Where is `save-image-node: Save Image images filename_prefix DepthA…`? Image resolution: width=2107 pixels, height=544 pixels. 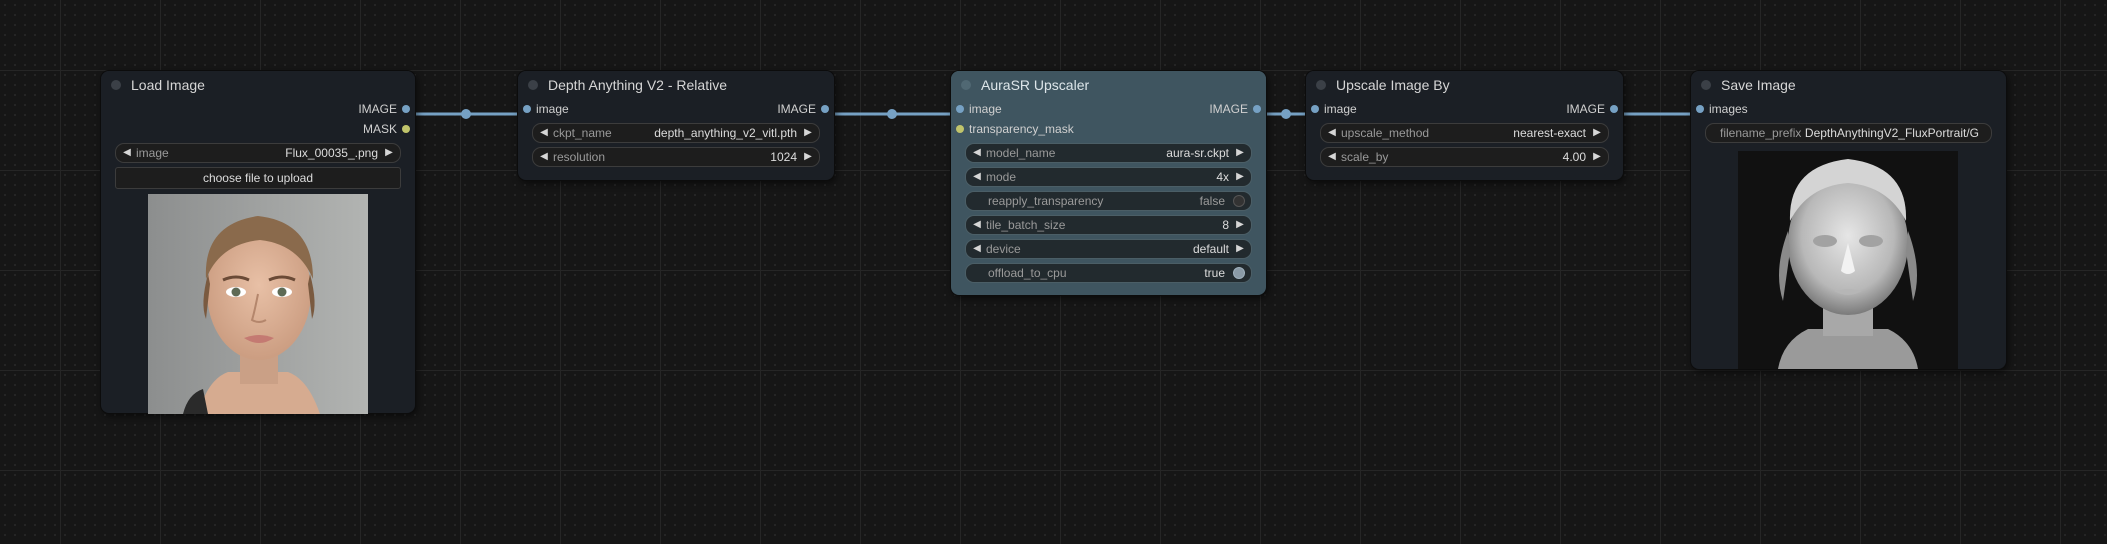
save-image-node: Save Image images filename_prefix DepthA… is located at coordinates (1848, 220).